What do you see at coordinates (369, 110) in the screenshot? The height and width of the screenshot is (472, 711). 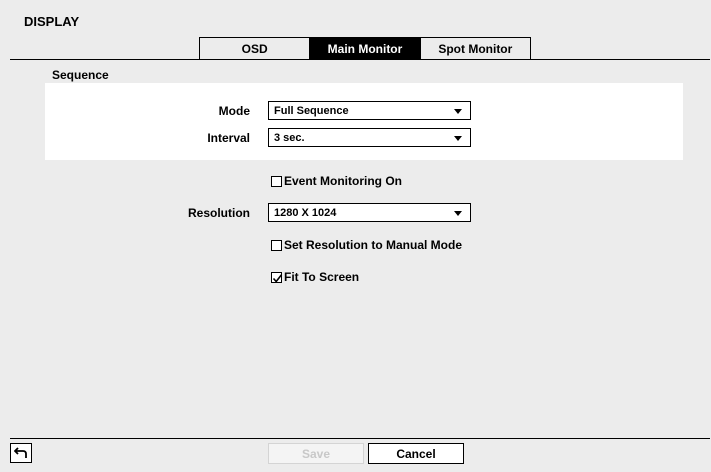 I see `mode-dropdown: Full Sequence` at bounding box center [369, 110].